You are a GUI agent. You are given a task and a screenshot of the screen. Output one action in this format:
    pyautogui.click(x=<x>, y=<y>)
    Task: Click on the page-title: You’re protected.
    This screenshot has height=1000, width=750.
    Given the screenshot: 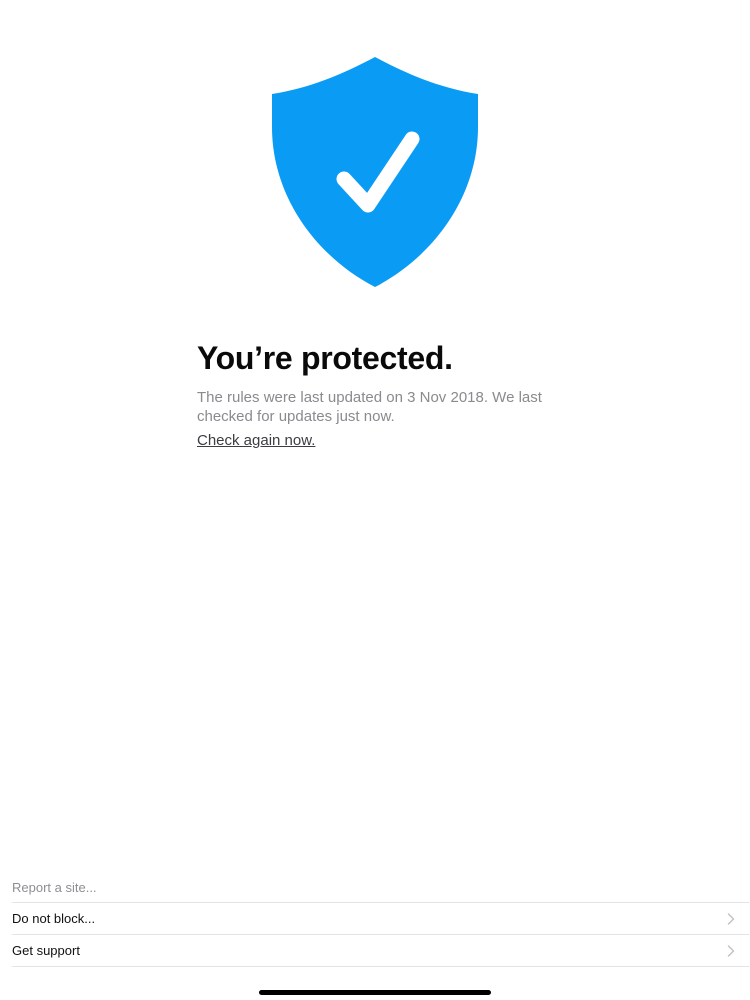 What is the action you would take?
    pyautogui.click(x=325, y=358)
    